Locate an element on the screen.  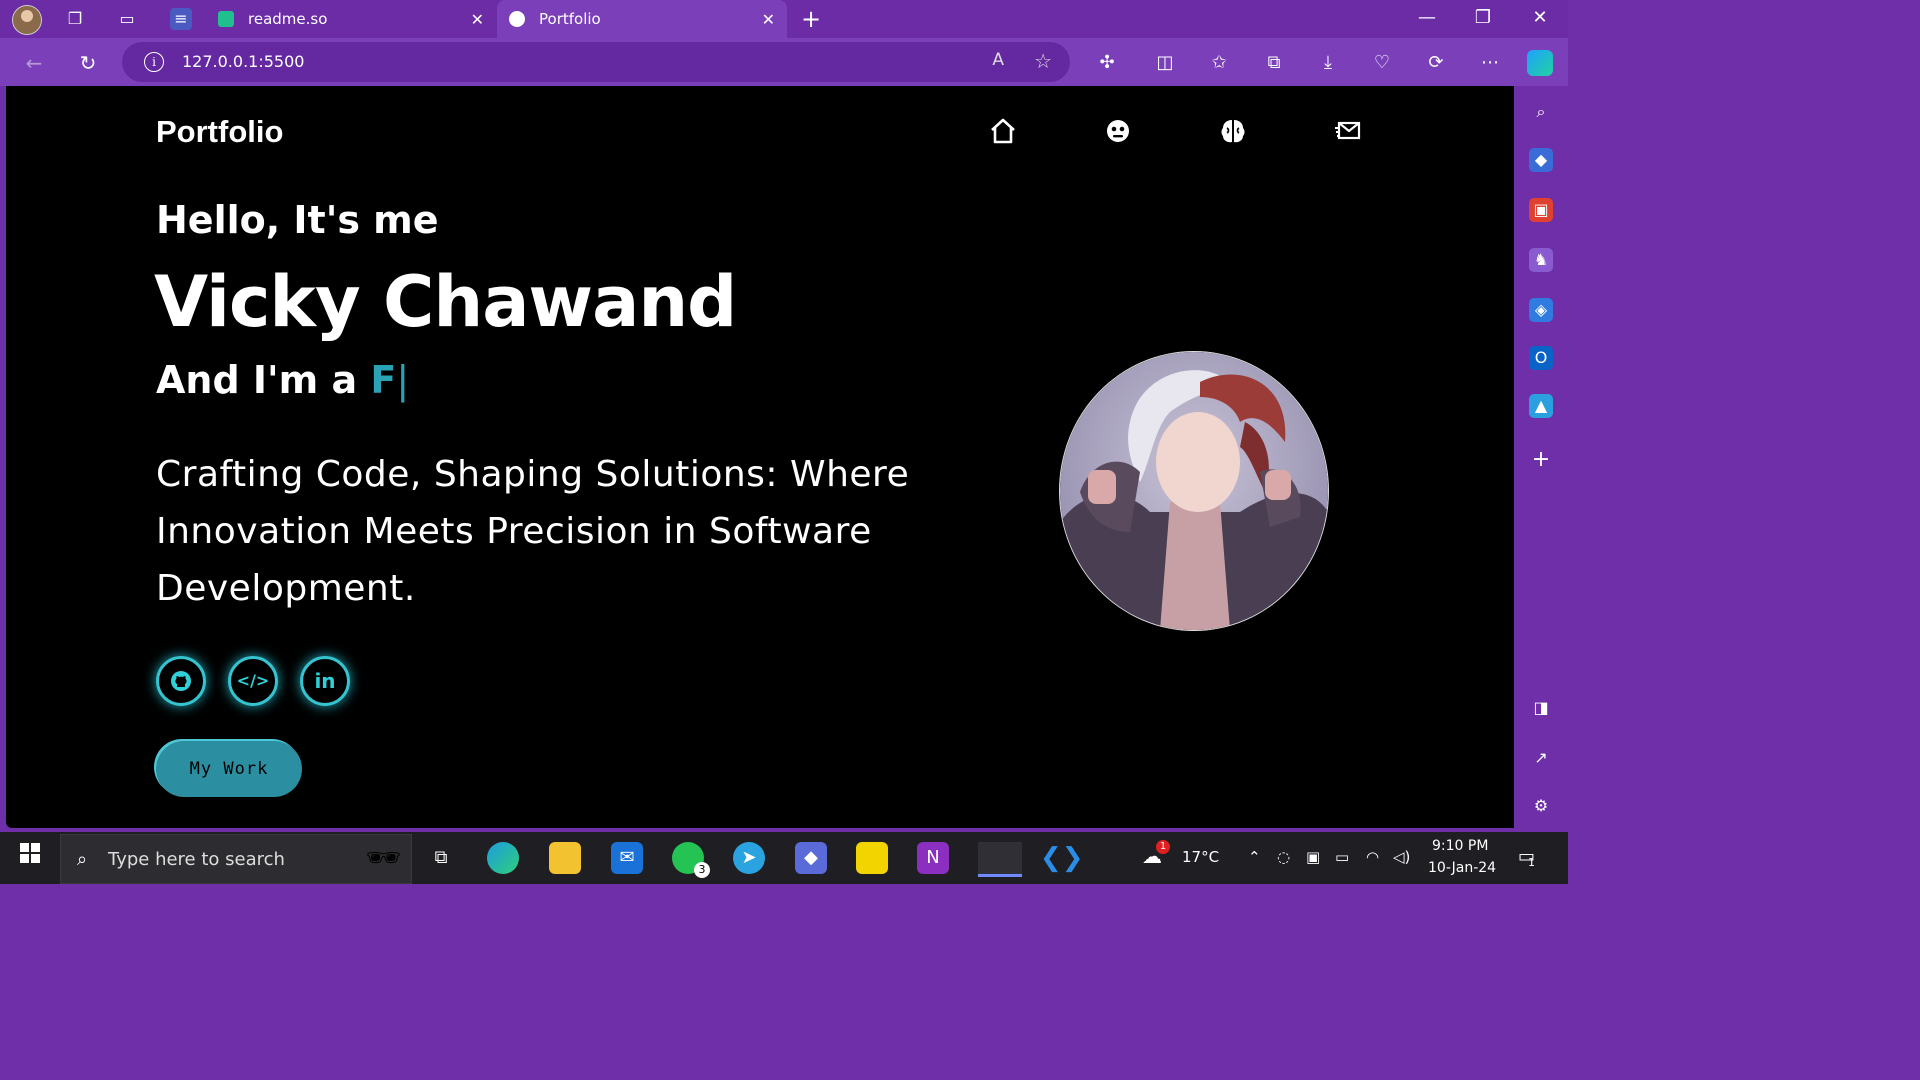
weather-icon: ☁ 1 is located at coordinates (1156, 854).